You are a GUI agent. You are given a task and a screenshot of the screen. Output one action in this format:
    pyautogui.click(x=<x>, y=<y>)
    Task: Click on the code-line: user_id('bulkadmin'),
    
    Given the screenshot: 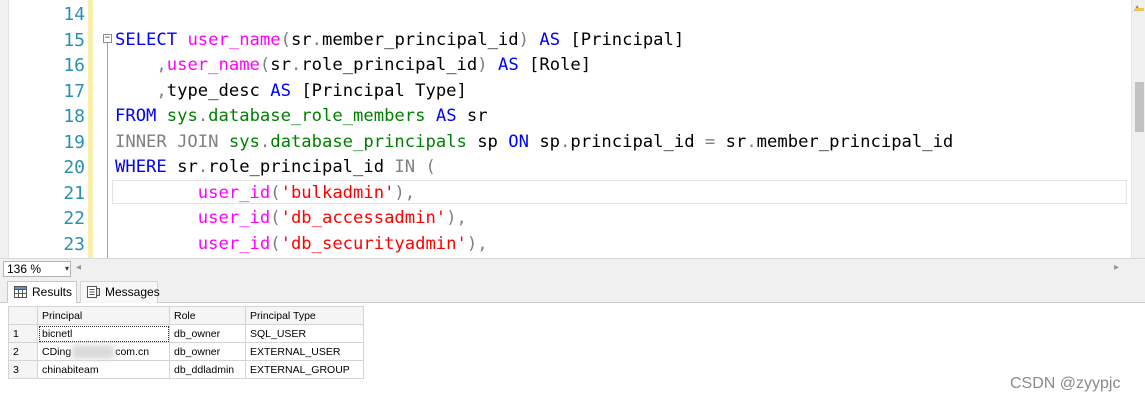 What is the action you would take?
    pyautogui.click(x=265, y=194)
    